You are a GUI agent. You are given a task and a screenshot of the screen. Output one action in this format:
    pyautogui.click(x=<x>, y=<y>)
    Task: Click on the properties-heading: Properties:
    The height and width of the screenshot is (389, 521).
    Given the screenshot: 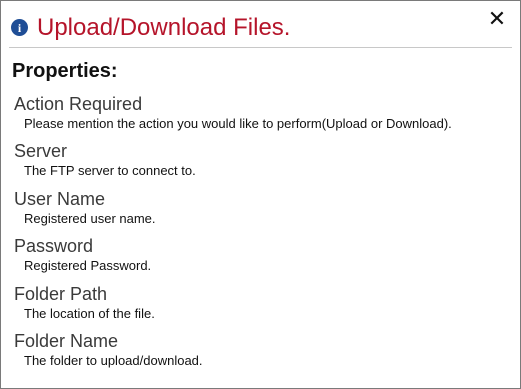 What is the action you would take?
    pyautogui.click(x=65, y=71)
    